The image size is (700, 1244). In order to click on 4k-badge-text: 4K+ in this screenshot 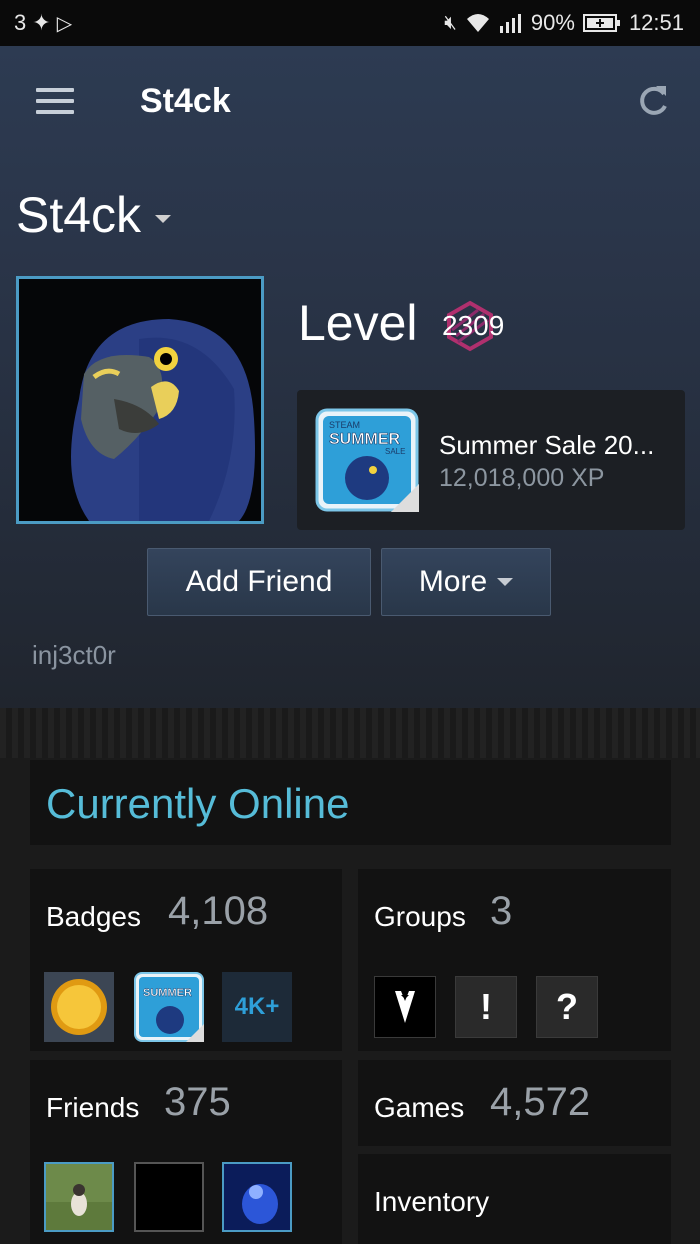, I will do `click(257, 1006)`.